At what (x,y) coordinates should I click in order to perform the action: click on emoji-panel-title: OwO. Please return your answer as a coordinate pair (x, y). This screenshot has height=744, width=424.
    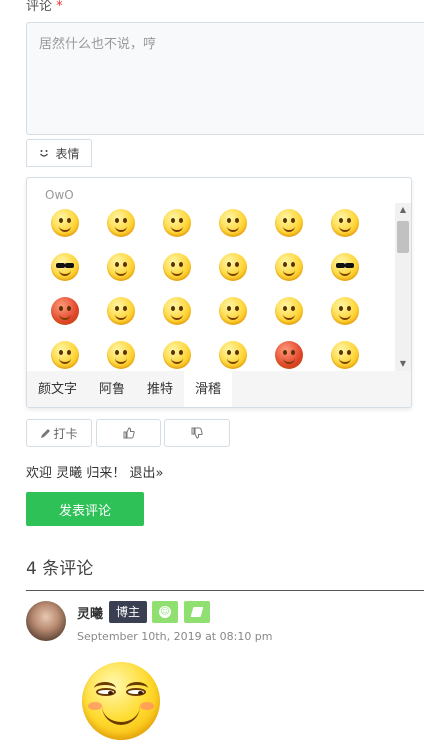
    Looking at the image, I should click on (59, 195).